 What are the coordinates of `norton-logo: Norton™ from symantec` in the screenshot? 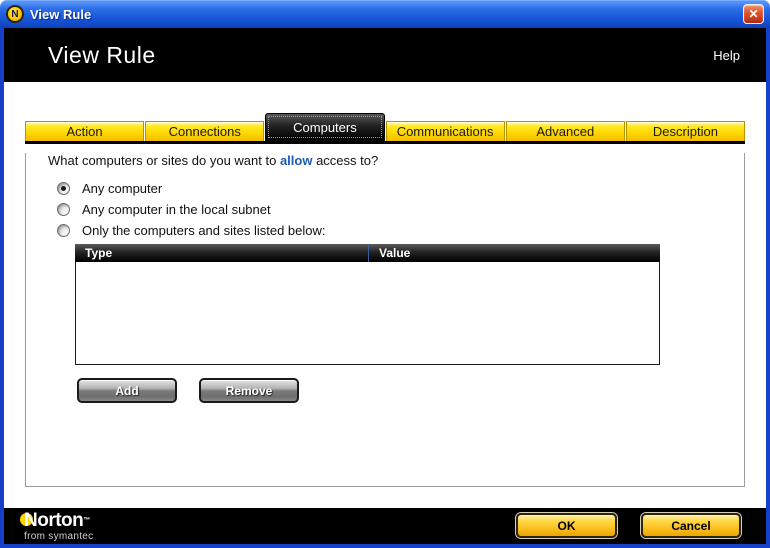 It's located at (57, 526).